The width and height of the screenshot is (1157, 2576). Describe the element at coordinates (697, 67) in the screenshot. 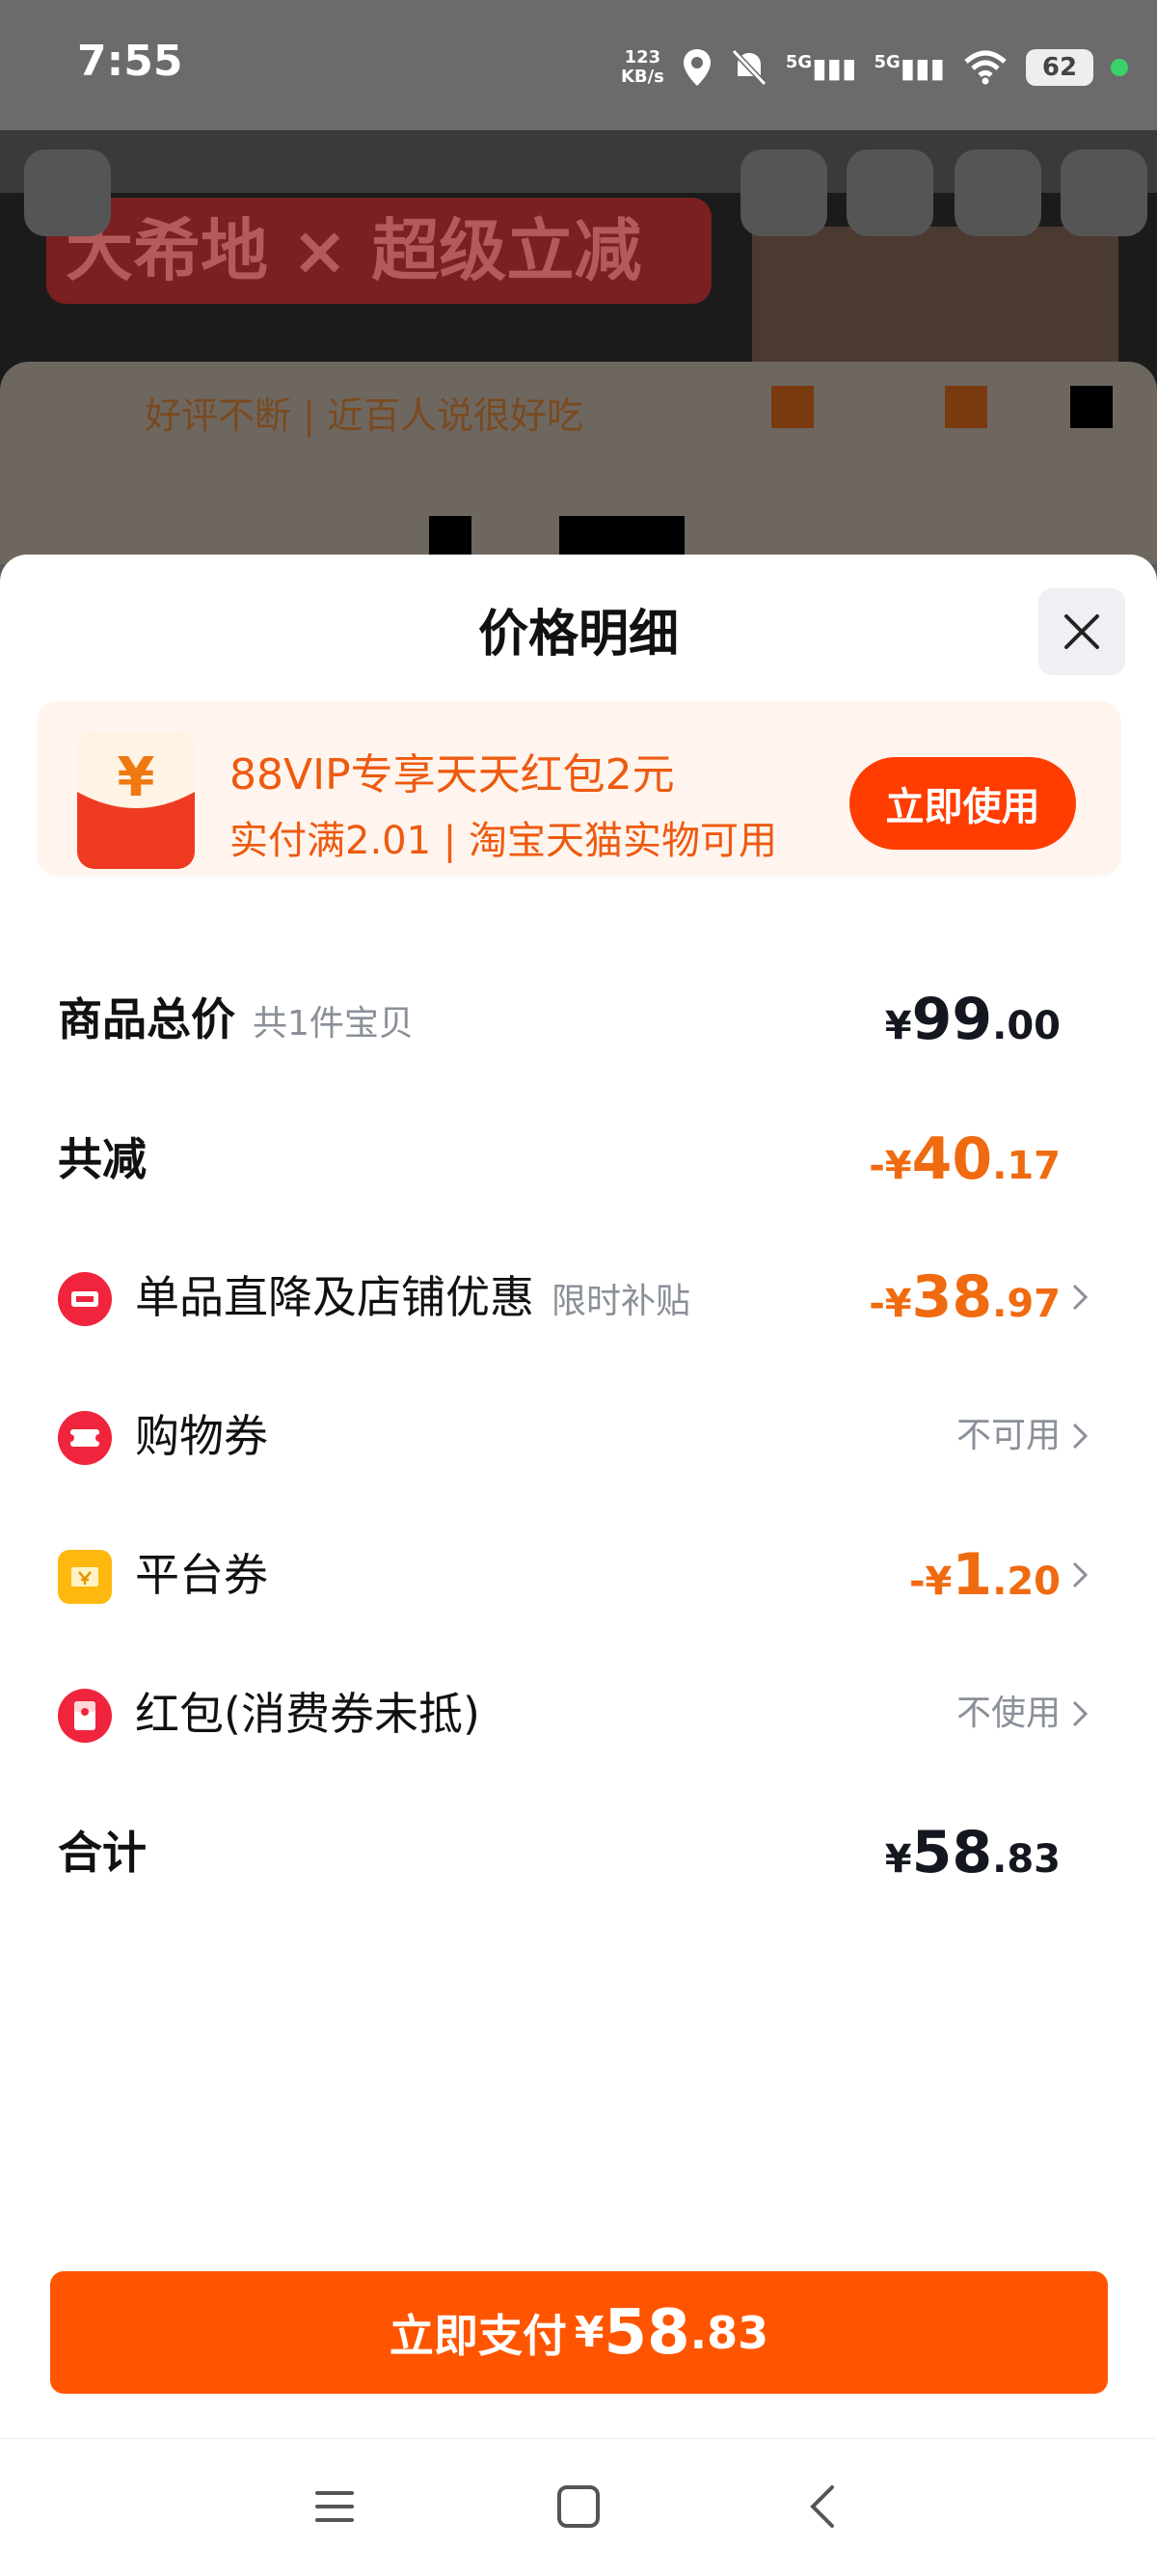

I see `location-icon` at that location.